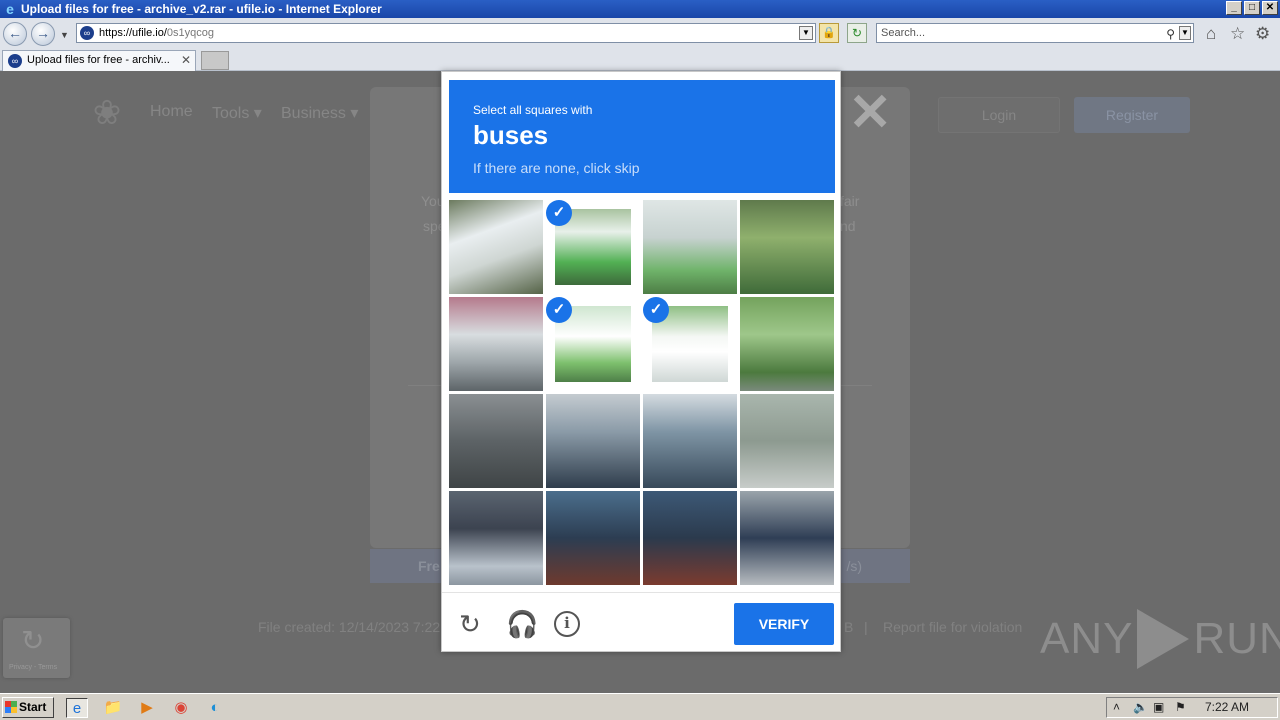 The image size is (1280, 720). Describe the element at coordinates (850, 201) in the screenshot. I see `dialog-text-fragment: fair` at that location.